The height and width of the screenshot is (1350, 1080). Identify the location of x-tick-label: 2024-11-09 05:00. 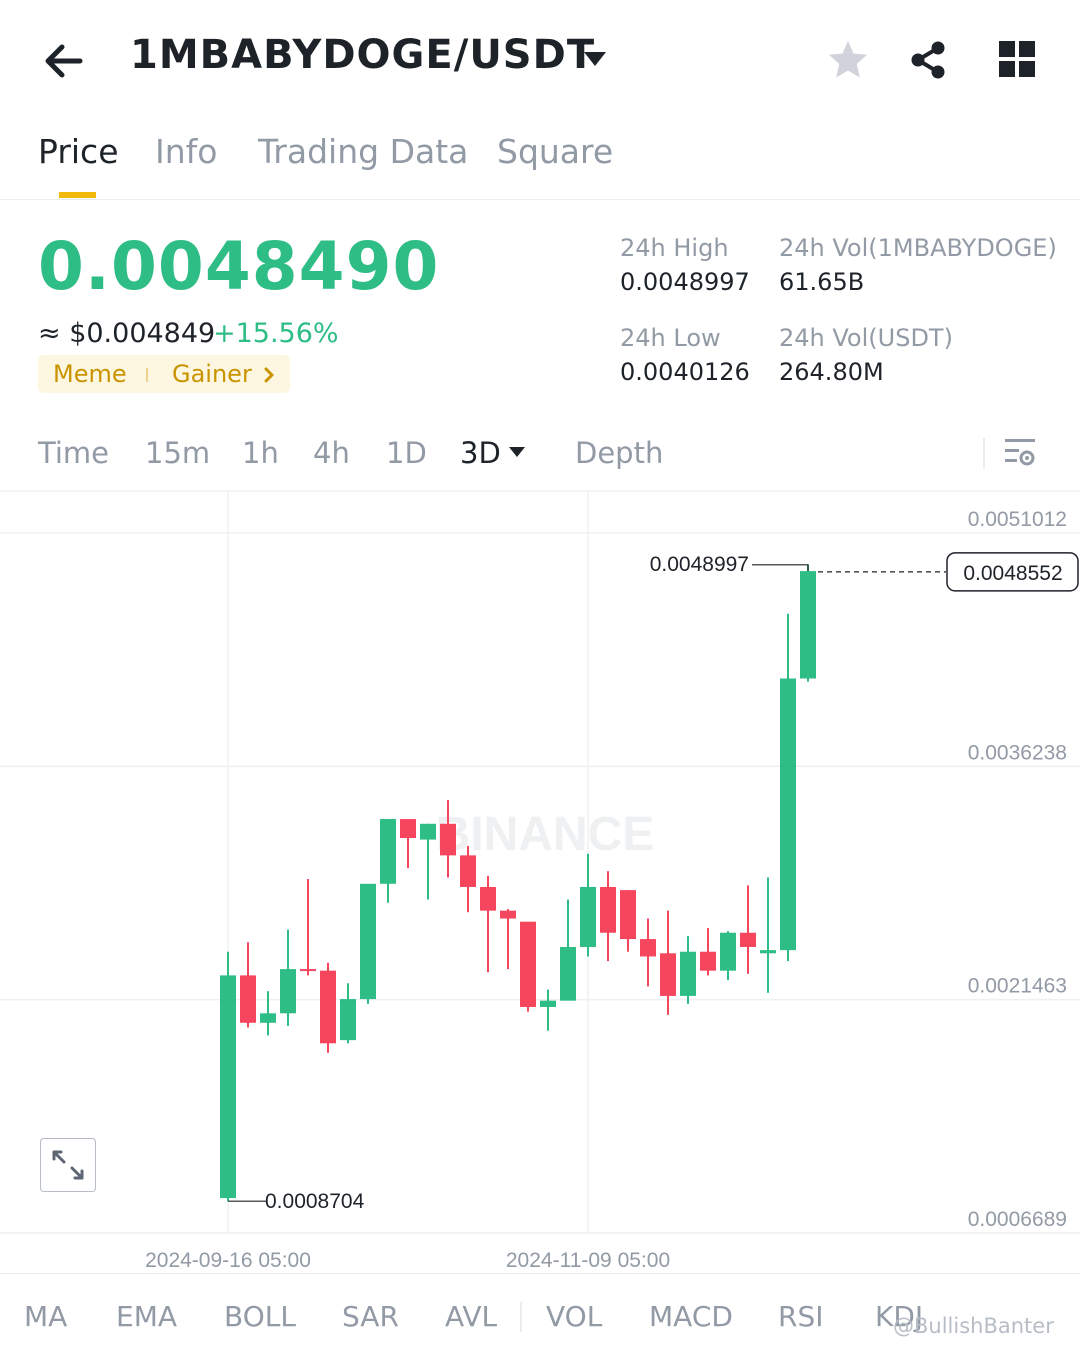
(588, 1260).